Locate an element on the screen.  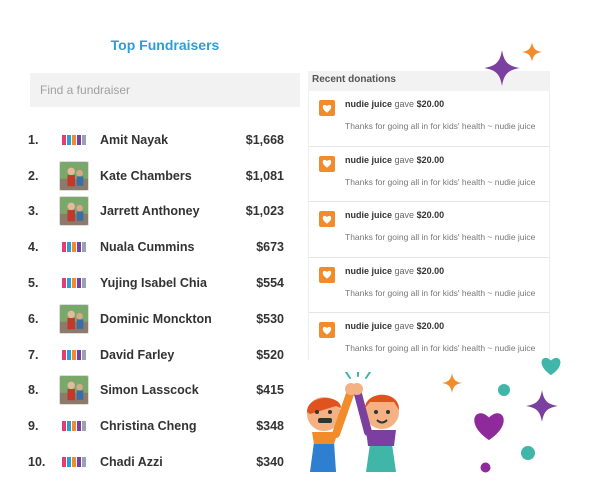
fundraiser-rank: 1. is located at coordinates (33, 139).